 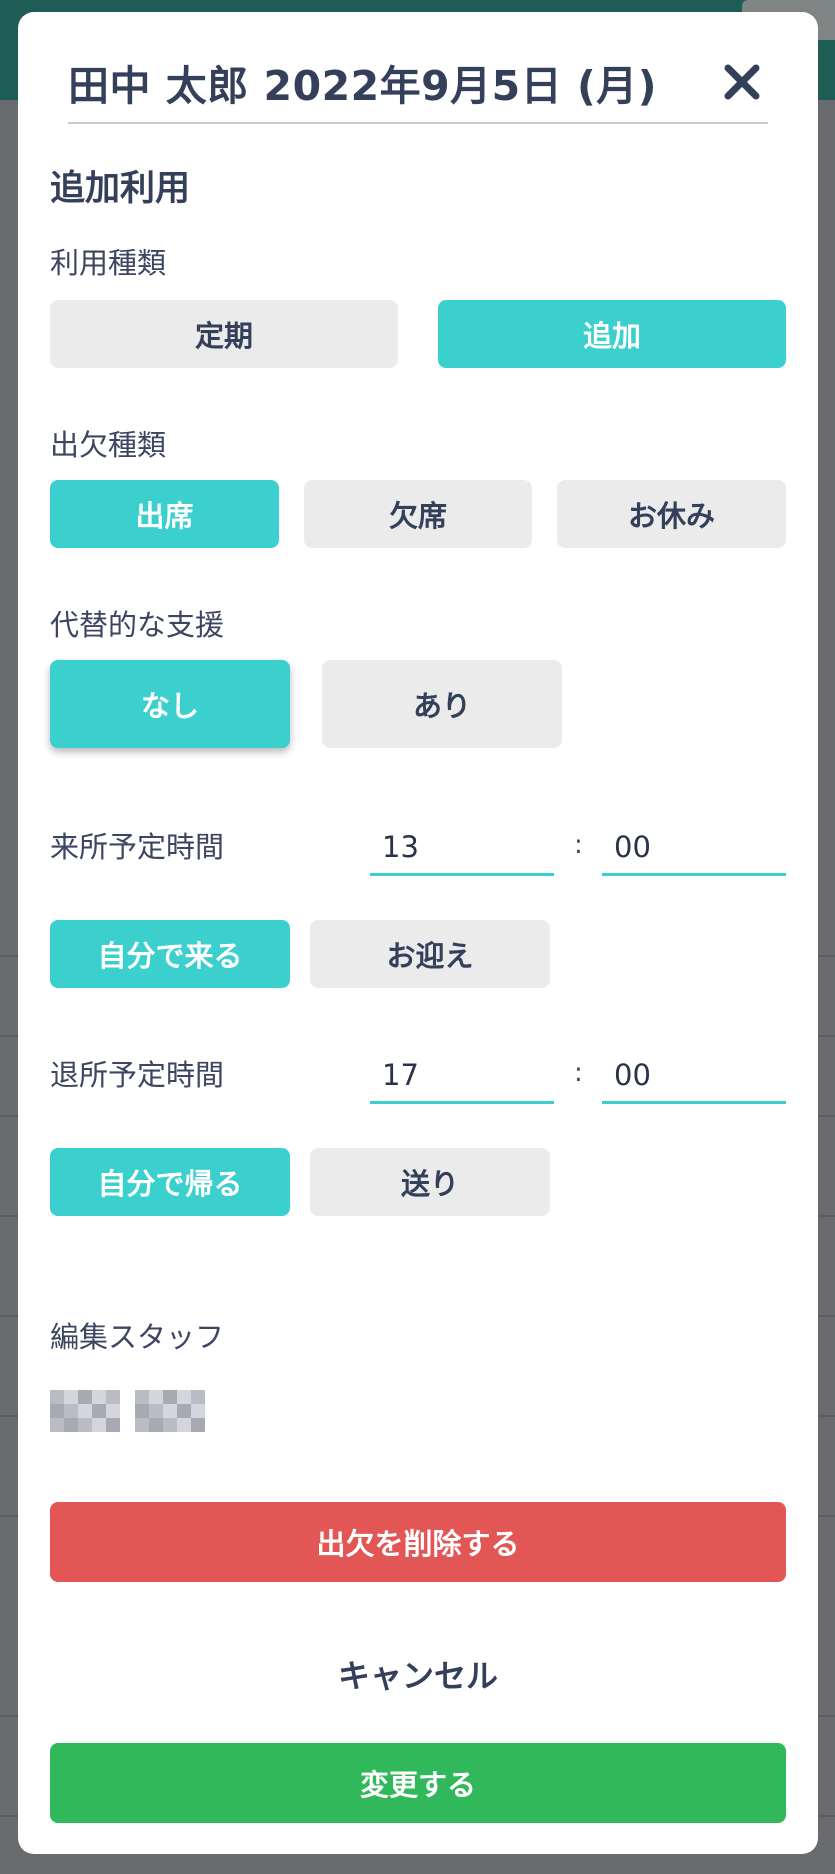 I want to click on close-button, so click(x=742, y=82).